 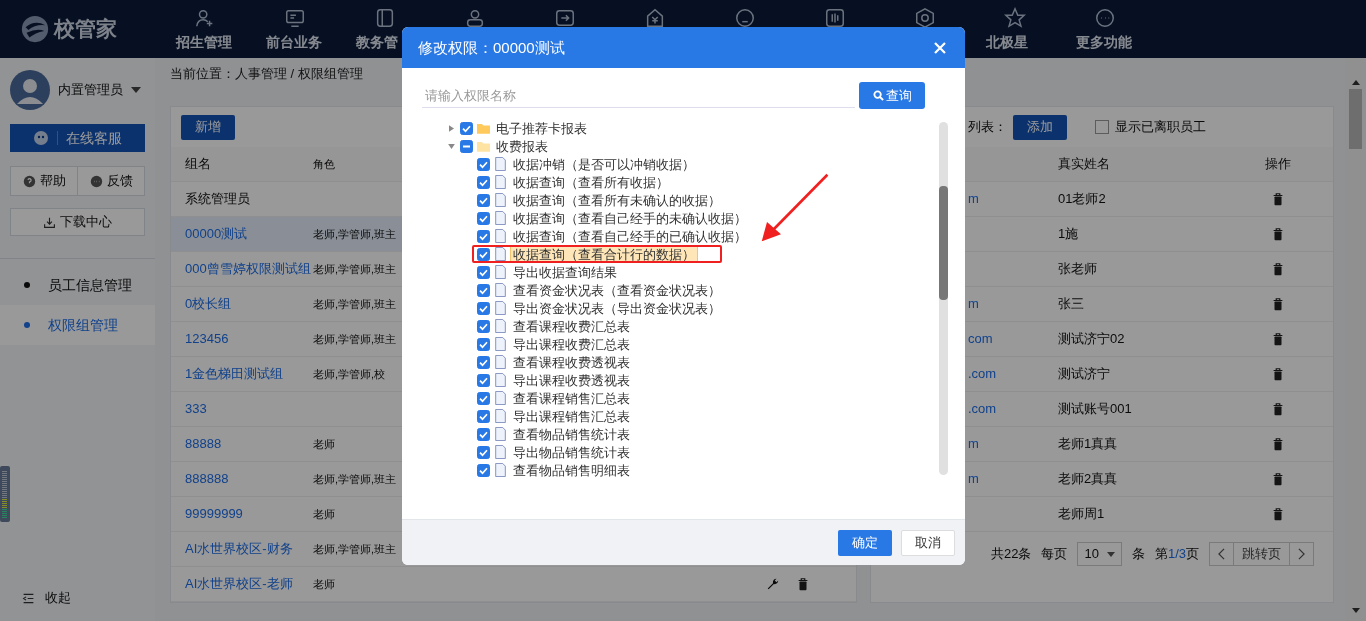 What do you see at coordinates (630, 218) in the screenshot?
I see `tree-item: 收据查询（查看自己经手的未确认收据）` at bounding box center [630, 218].